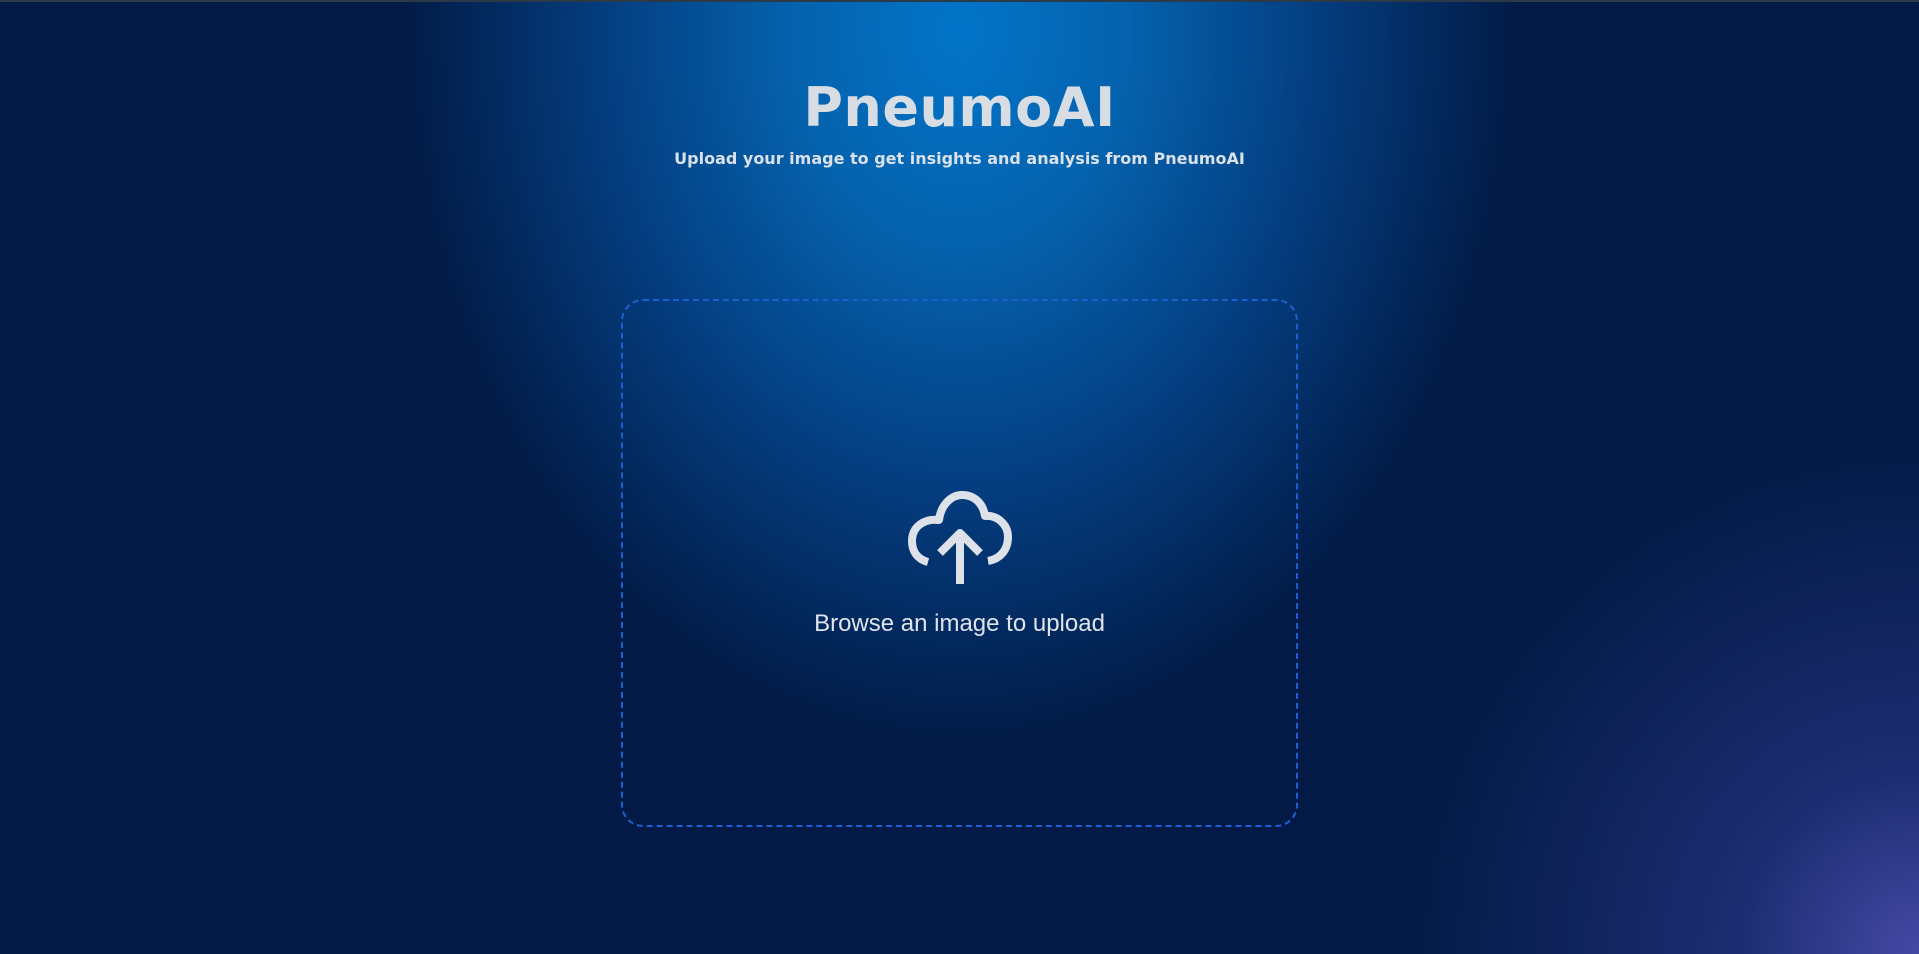 This screenshot has height=954, width=1919. What do you see at coordinates (960, 537) in the screenshot?
I see `cloud-upload-icon` at bounding box center [960, 537].